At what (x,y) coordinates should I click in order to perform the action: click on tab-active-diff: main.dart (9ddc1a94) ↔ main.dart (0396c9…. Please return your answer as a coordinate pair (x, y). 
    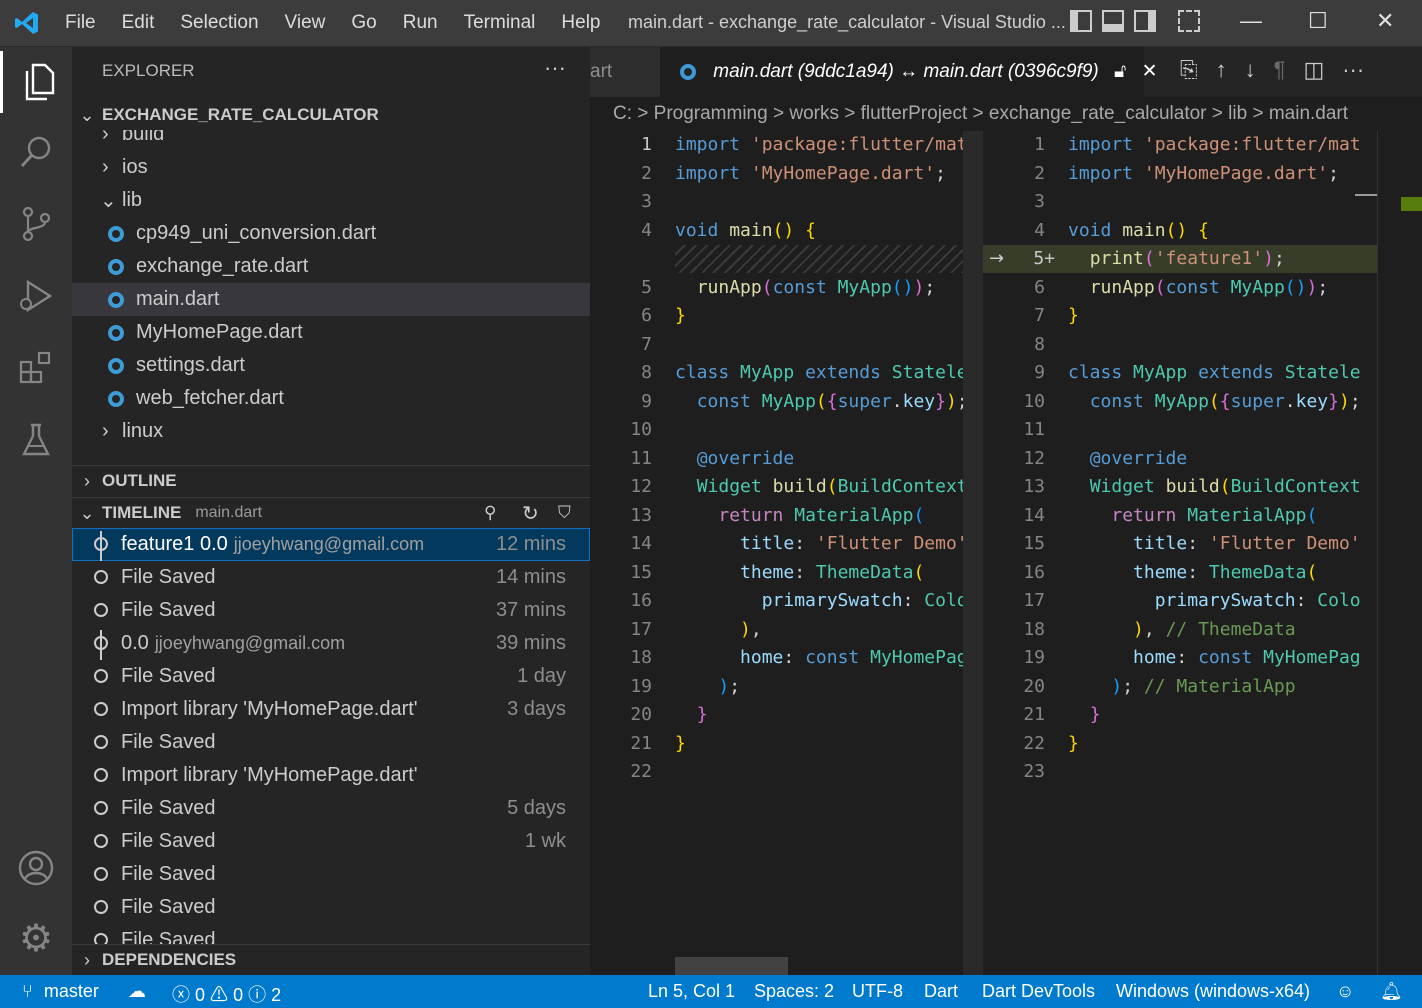
    Looking at the image, I should click on (909, 72).